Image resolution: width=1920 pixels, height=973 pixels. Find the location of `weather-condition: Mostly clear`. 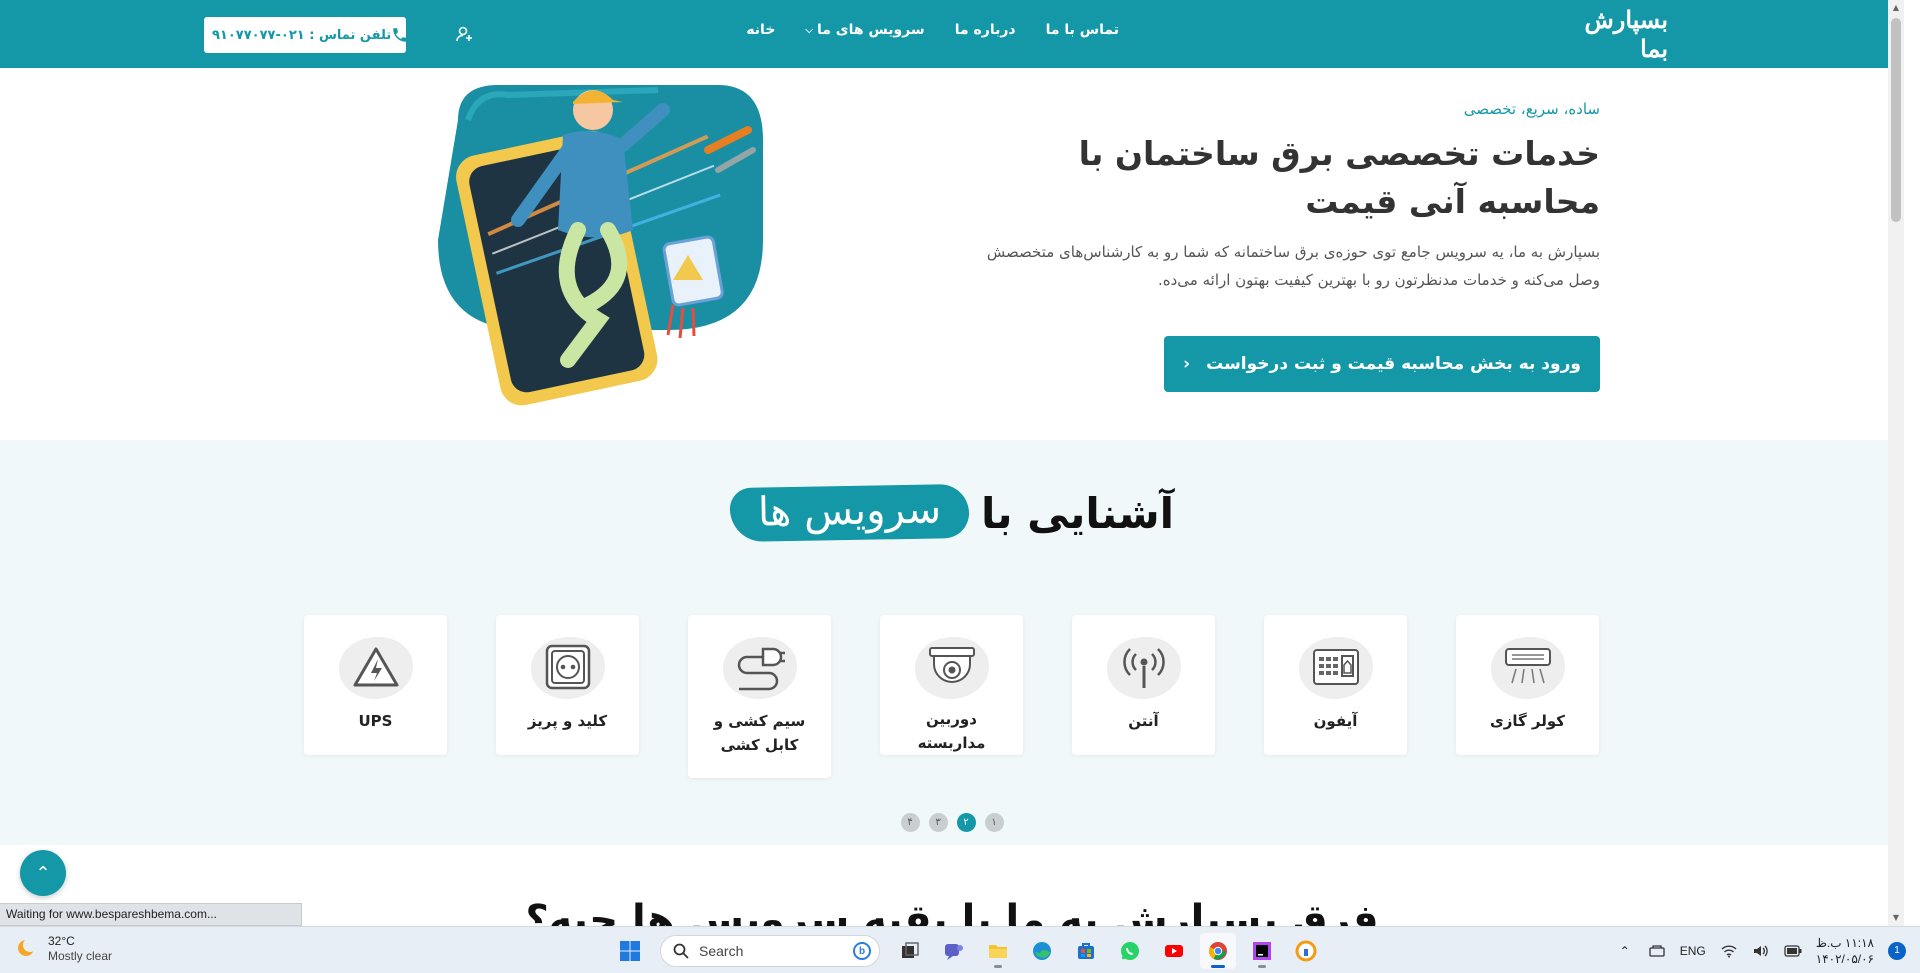

weather-condition: Mostly clear is located at coordinates (80, 956).